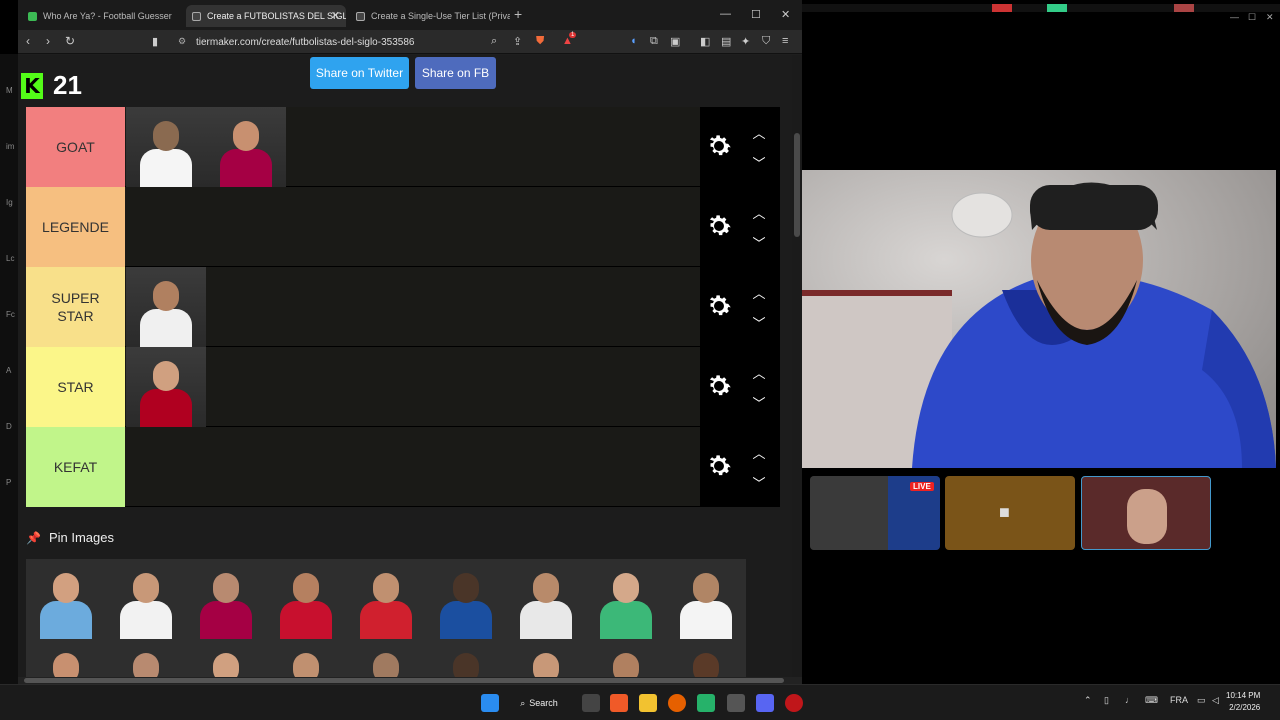  What do you see at coordinates (540, 41) in the screenshot?
I see `brave-shield-icon: ⛊` at bounding box center [540, 41].